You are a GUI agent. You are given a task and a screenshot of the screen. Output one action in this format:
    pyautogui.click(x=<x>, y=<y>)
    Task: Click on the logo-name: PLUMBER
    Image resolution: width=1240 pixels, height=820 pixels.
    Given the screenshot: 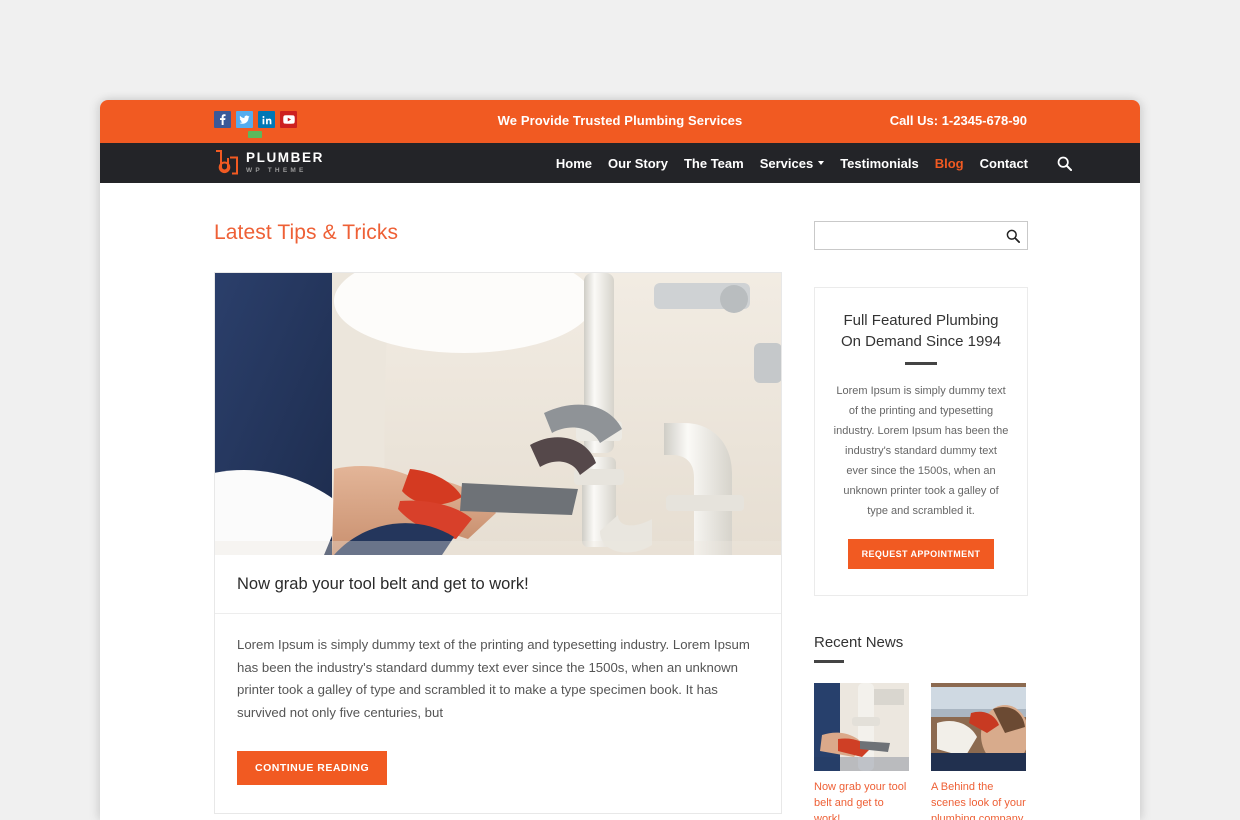 What is the action you would take?
    pyautogui.click(x=285, y=157)
    